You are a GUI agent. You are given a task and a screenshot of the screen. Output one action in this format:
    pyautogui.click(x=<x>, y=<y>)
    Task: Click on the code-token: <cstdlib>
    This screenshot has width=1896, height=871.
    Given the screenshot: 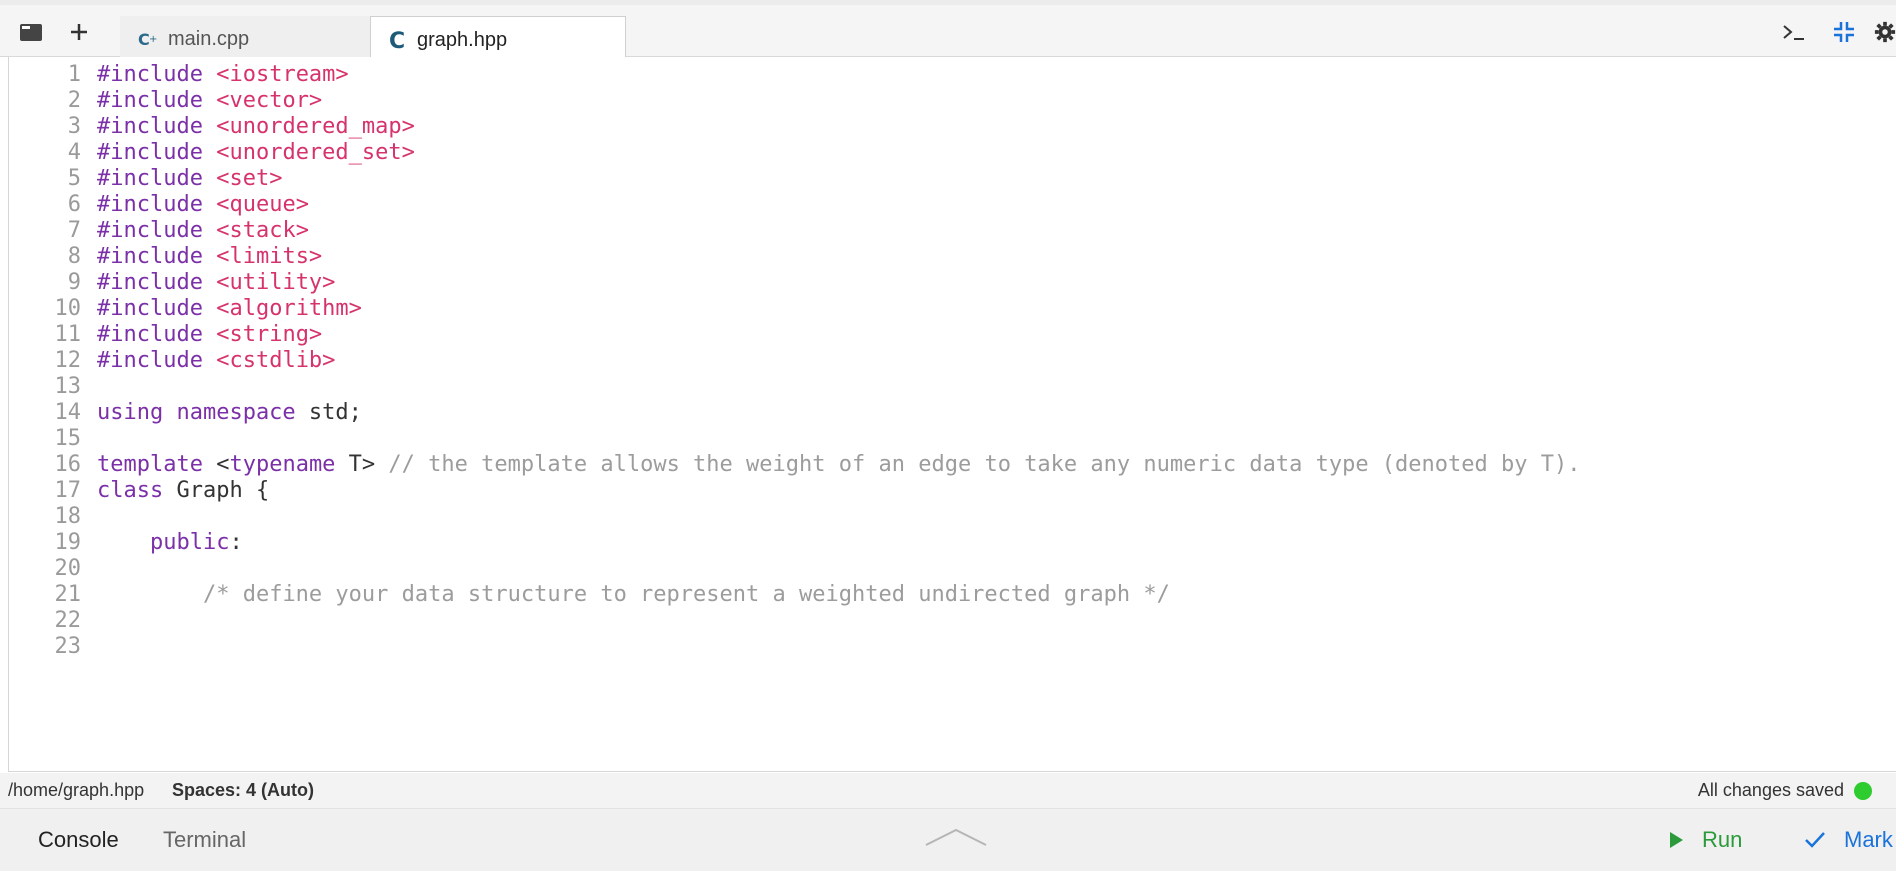 What is the action you would take?
    pyautogui.click(x=276, y=360)
    